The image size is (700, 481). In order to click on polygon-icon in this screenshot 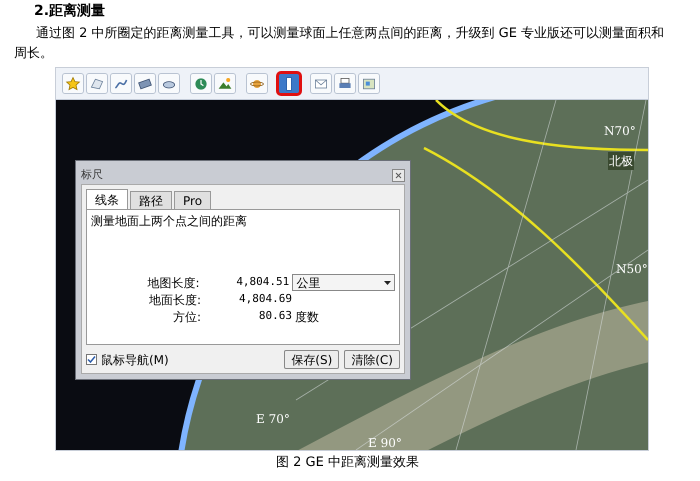, I will do `click(97, 84)`.